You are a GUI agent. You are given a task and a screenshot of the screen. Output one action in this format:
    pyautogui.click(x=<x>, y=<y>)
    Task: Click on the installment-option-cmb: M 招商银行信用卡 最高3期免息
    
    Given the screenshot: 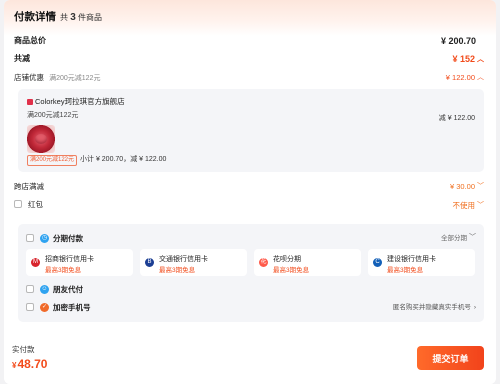 What is the action you would take?
    pyautogui.click(x=79, y=262)
    